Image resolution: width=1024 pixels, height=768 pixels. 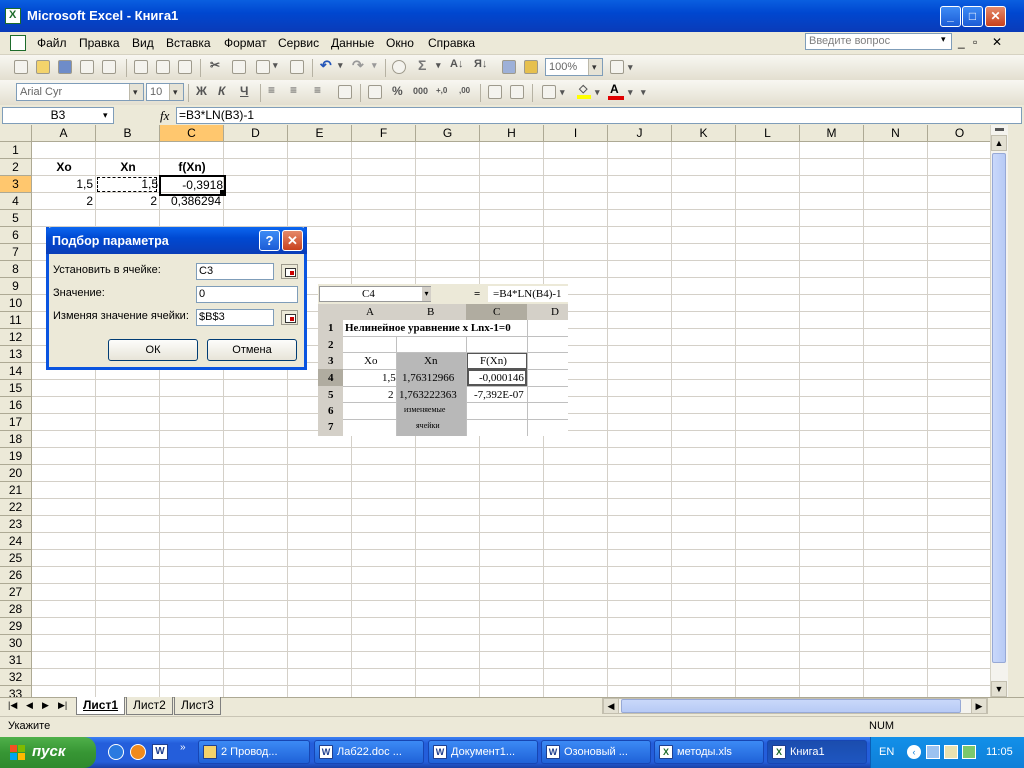 What do you see at coordinates (611, 706) in the screenshot?
I see `scroll-left-button: ◀` at bounding box center [611, 706].